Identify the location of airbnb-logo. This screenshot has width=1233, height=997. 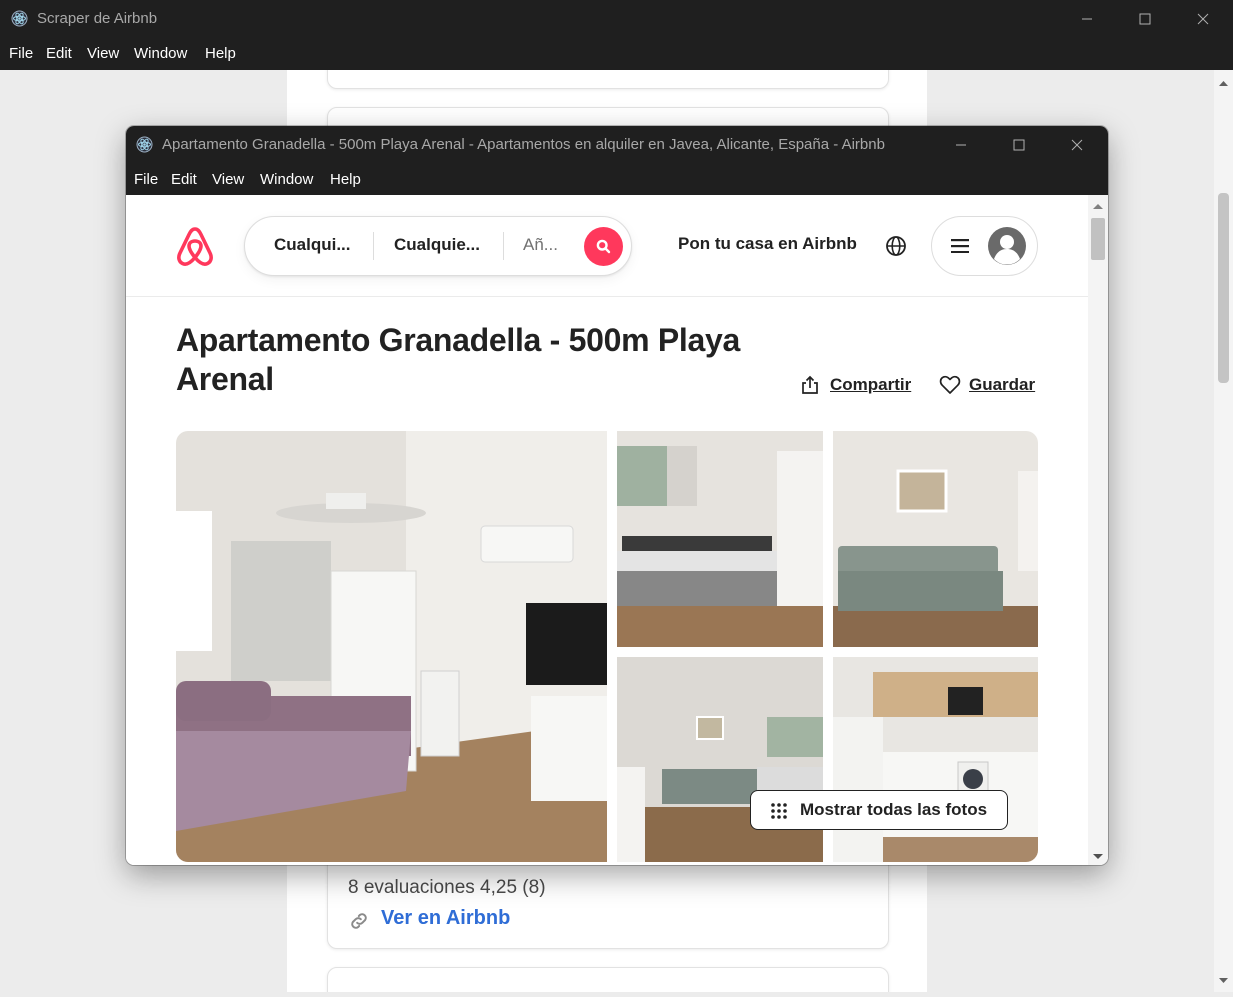
(195, 249).